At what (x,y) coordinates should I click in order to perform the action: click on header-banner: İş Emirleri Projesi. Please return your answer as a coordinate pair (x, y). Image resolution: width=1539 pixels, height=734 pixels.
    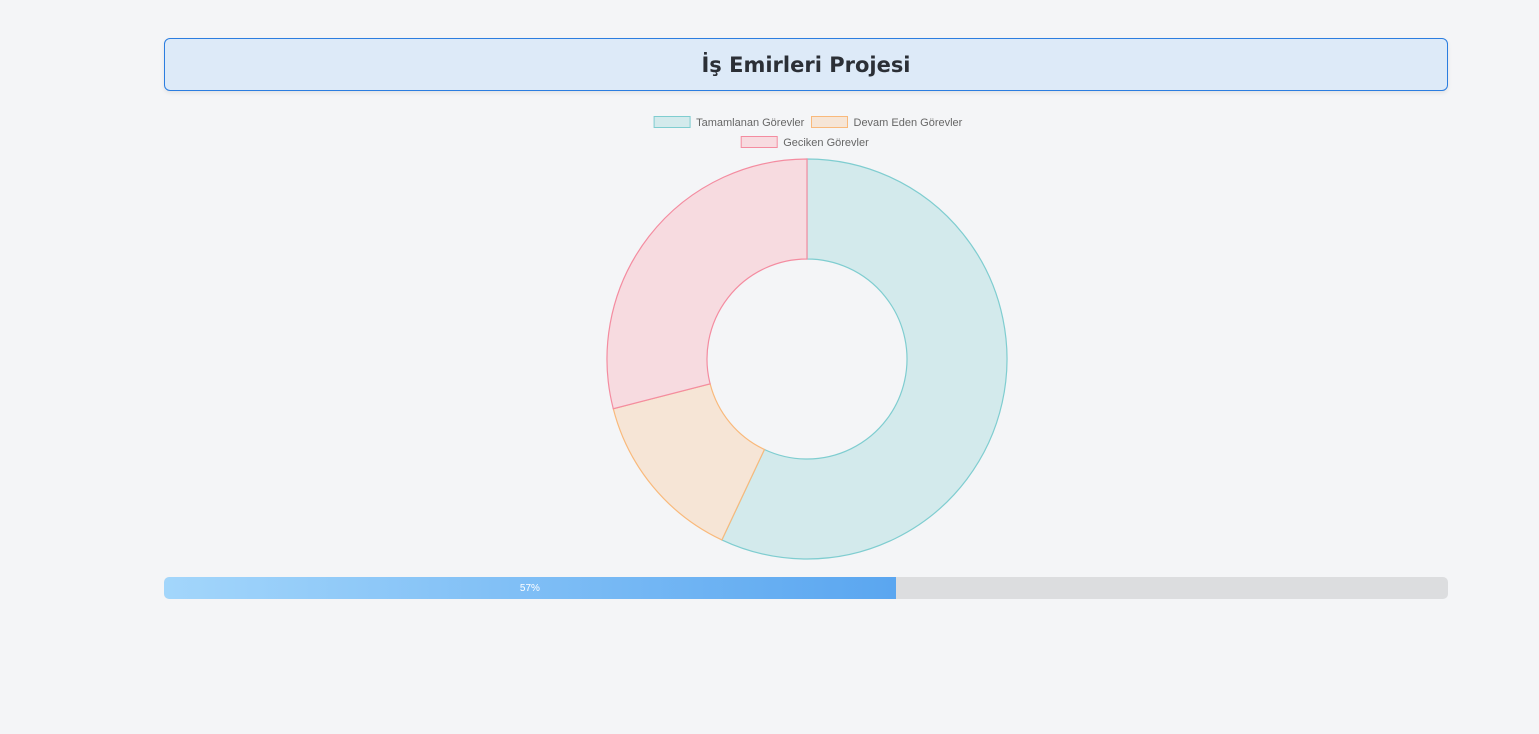
    Looking at the image, I should click on (806, 64).